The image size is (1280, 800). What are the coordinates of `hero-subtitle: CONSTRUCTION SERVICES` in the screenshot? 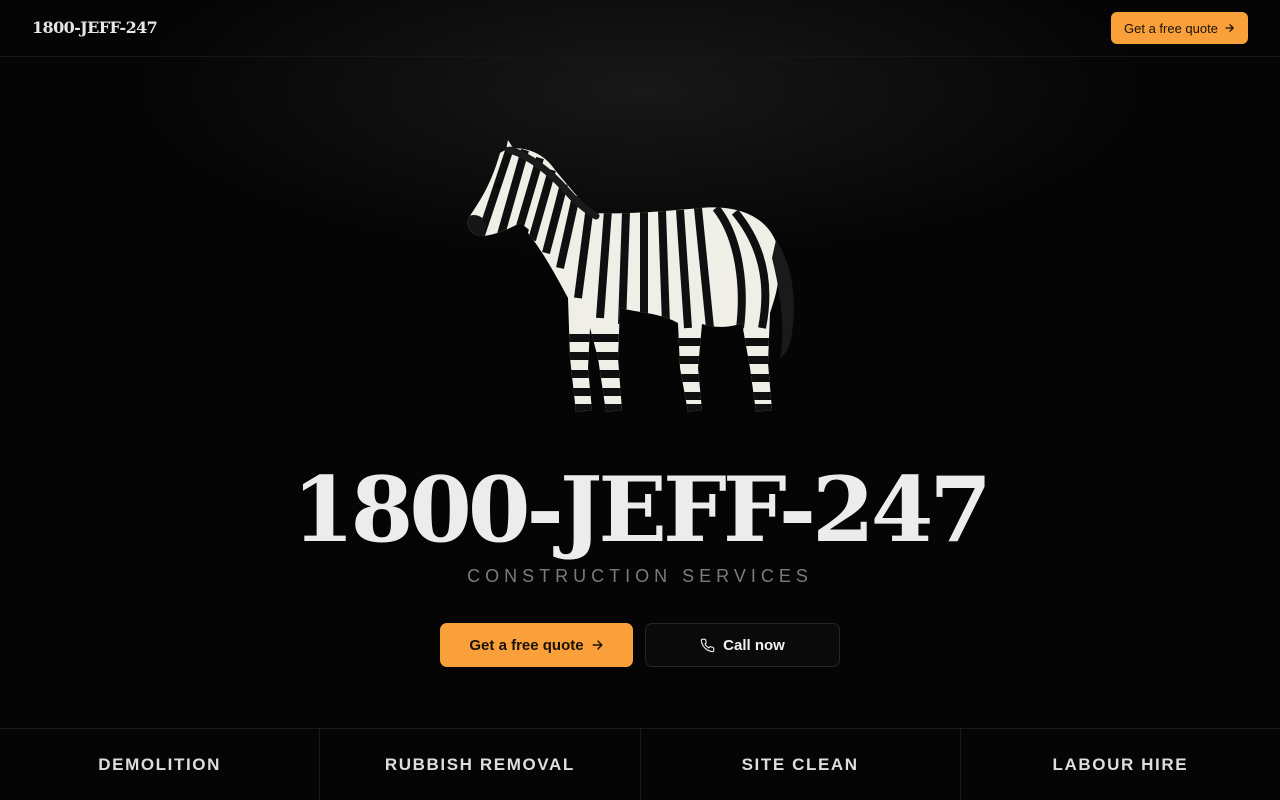 It's located at (640, 576).